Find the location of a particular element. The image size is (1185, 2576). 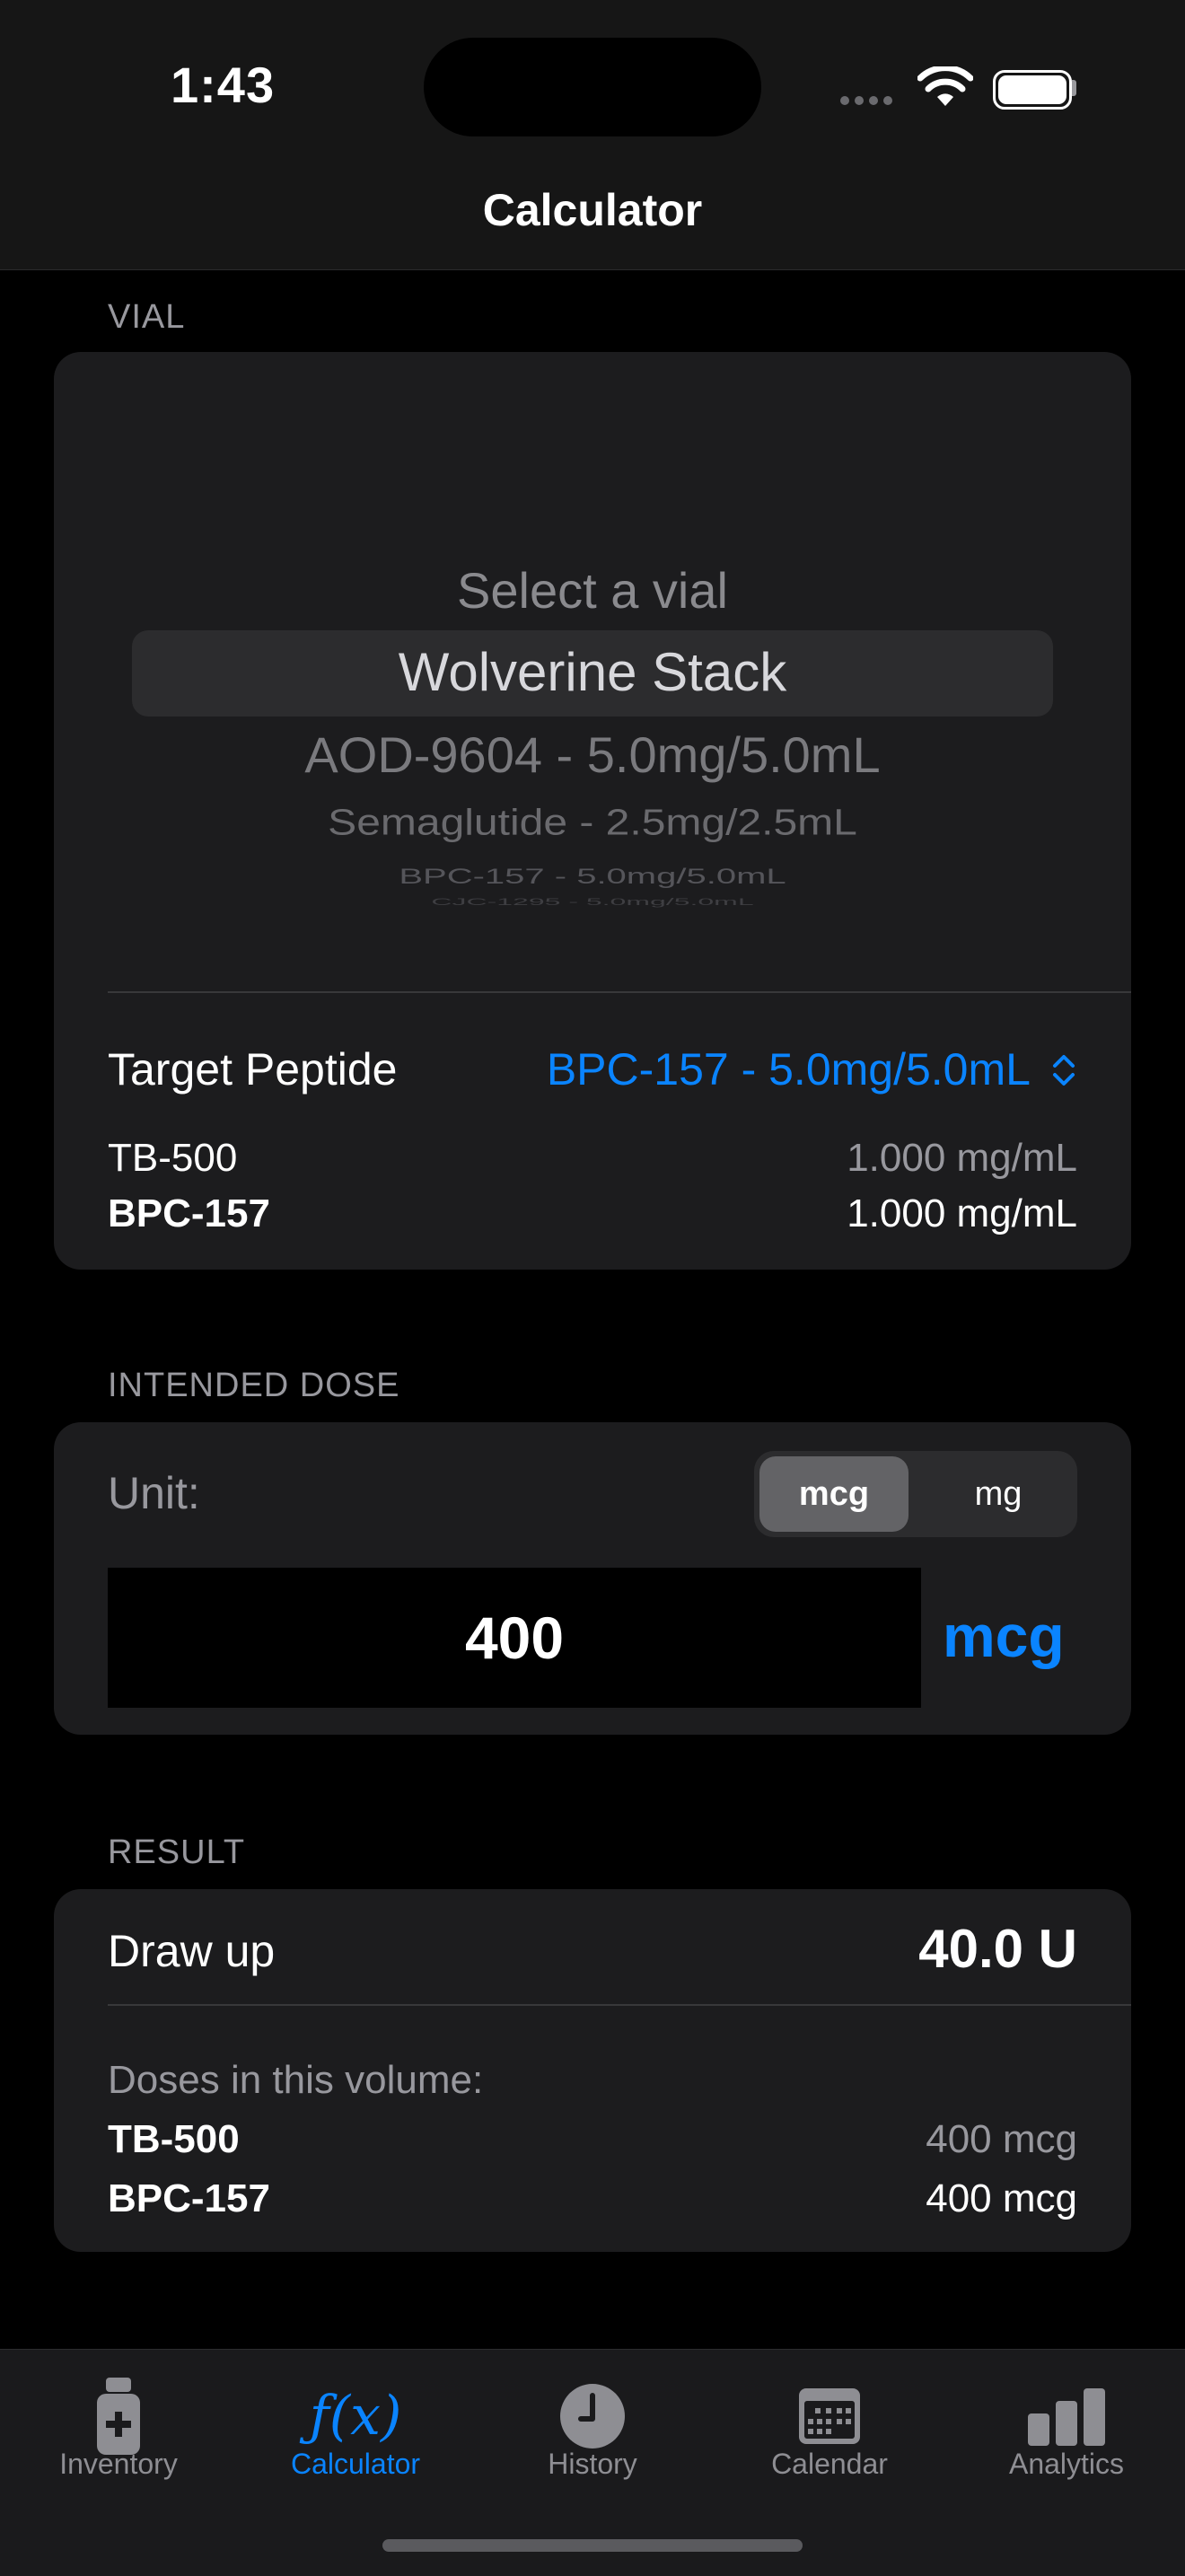

dose-input is located at coordinates (514, 1638).